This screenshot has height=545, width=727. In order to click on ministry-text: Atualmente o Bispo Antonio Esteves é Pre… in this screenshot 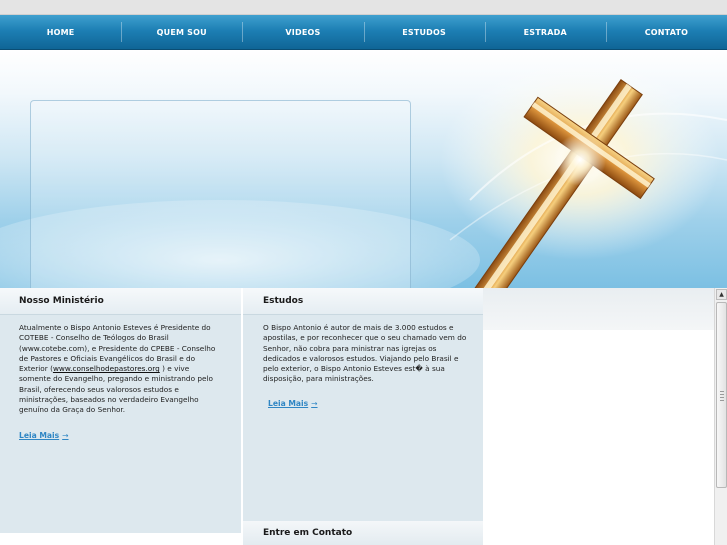, I will do `click(120, 378)`.